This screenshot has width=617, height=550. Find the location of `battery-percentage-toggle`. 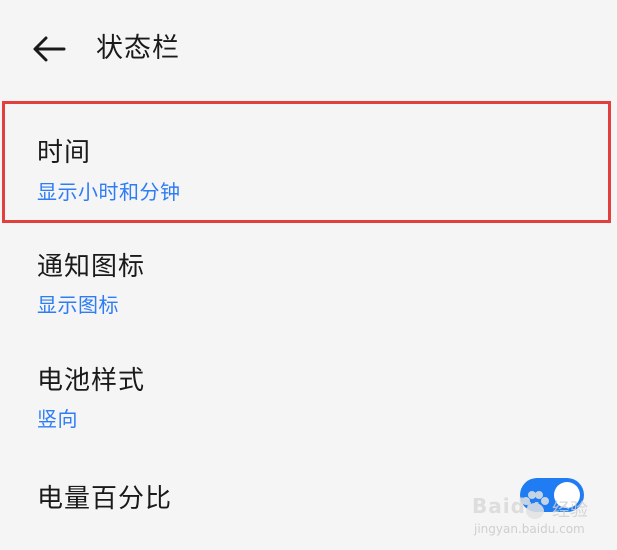

battery-percentage-toggle is located at coordinates (552, 495).